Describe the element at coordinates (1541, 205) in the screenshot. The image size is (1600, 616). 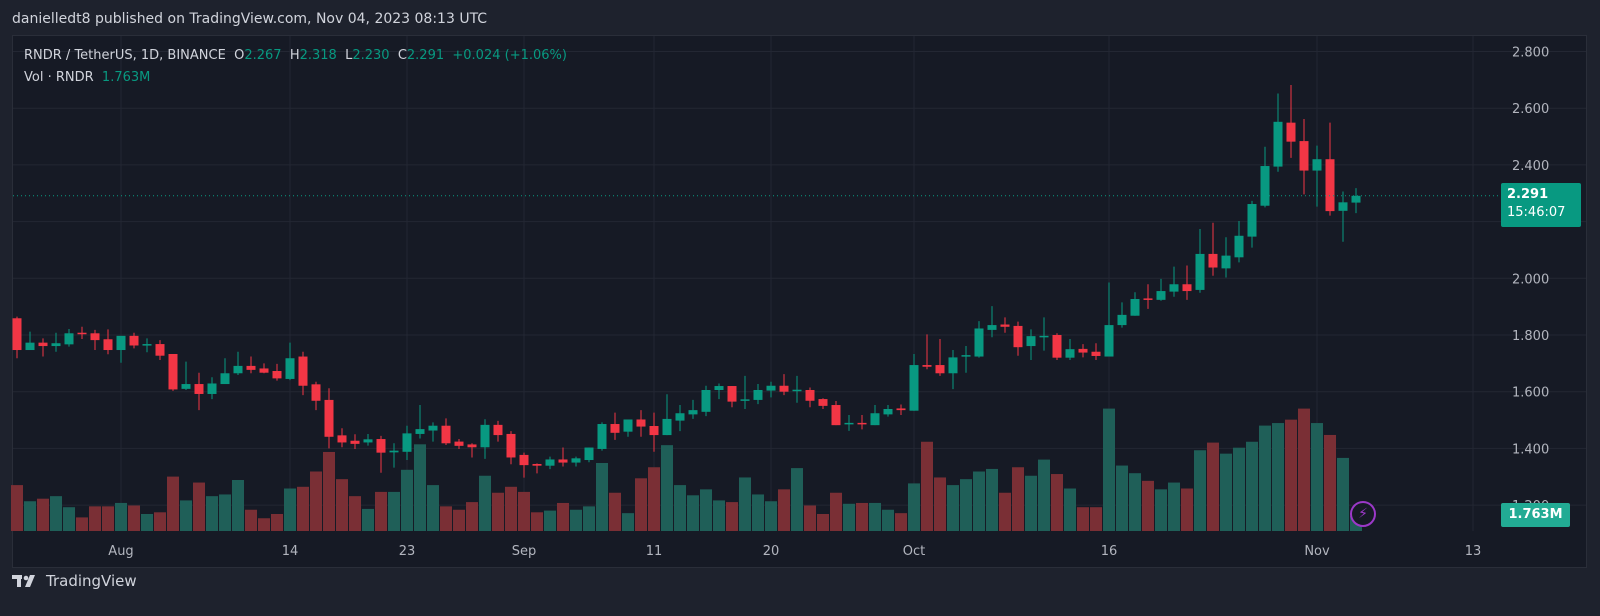
I see `last-price-tag: 2.291 15:46:07` at that location.